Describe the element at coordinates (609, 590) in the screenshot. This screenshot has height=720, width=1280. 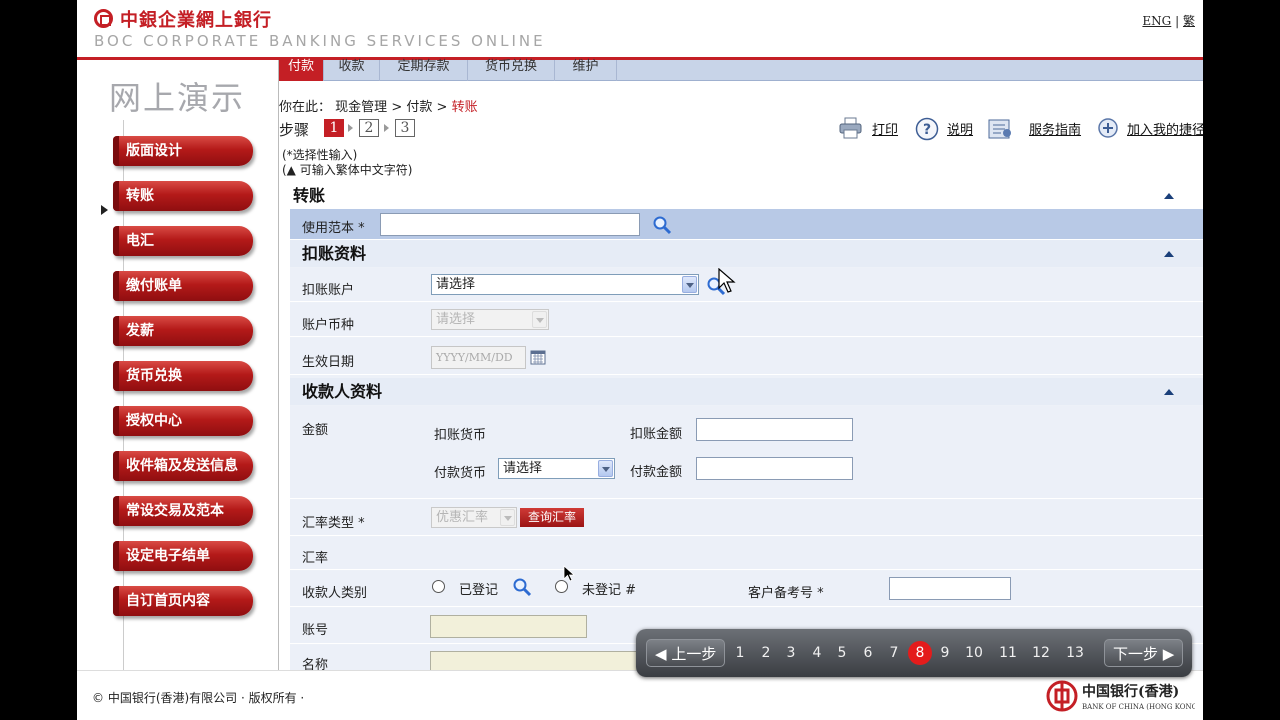
I see `unregistered-label: 未登记 #` at that location.